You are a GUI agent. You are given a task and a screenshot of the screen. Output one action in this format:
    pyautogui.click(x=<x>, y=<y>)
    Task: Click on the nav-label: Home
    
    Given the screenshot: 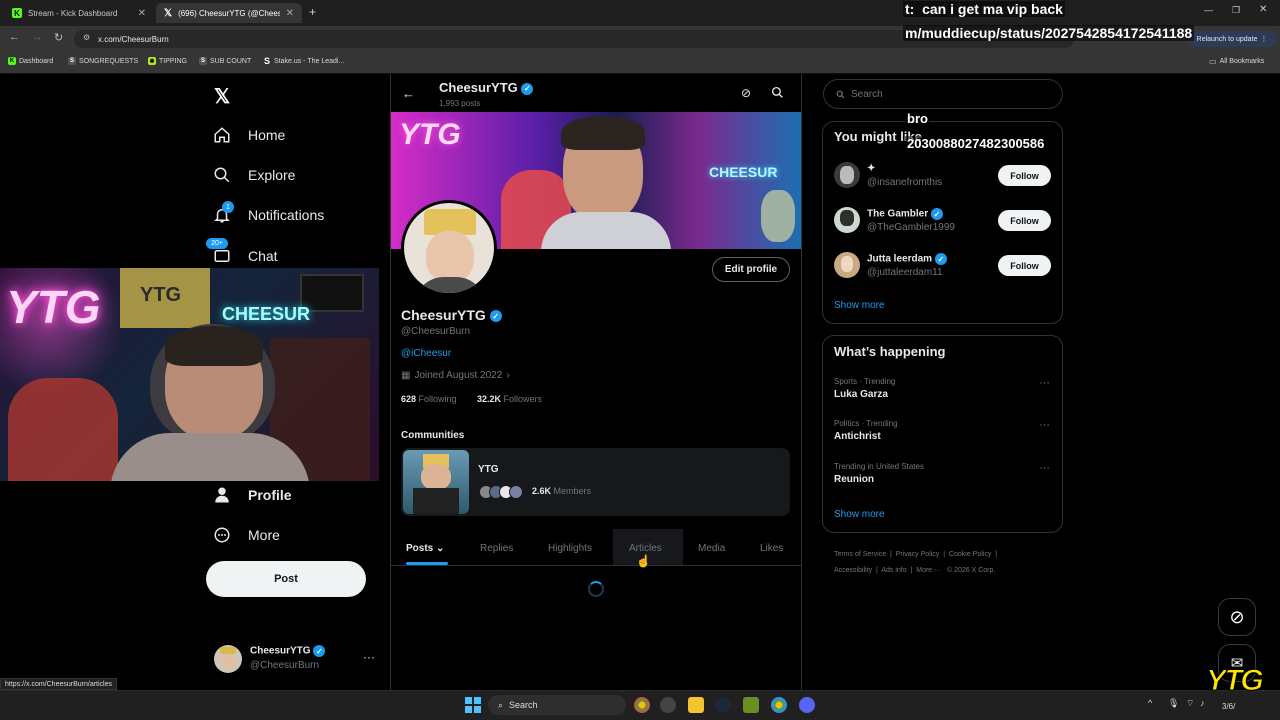 What is the action you would take?
    pyautogui.click(x=267, y=135)
    